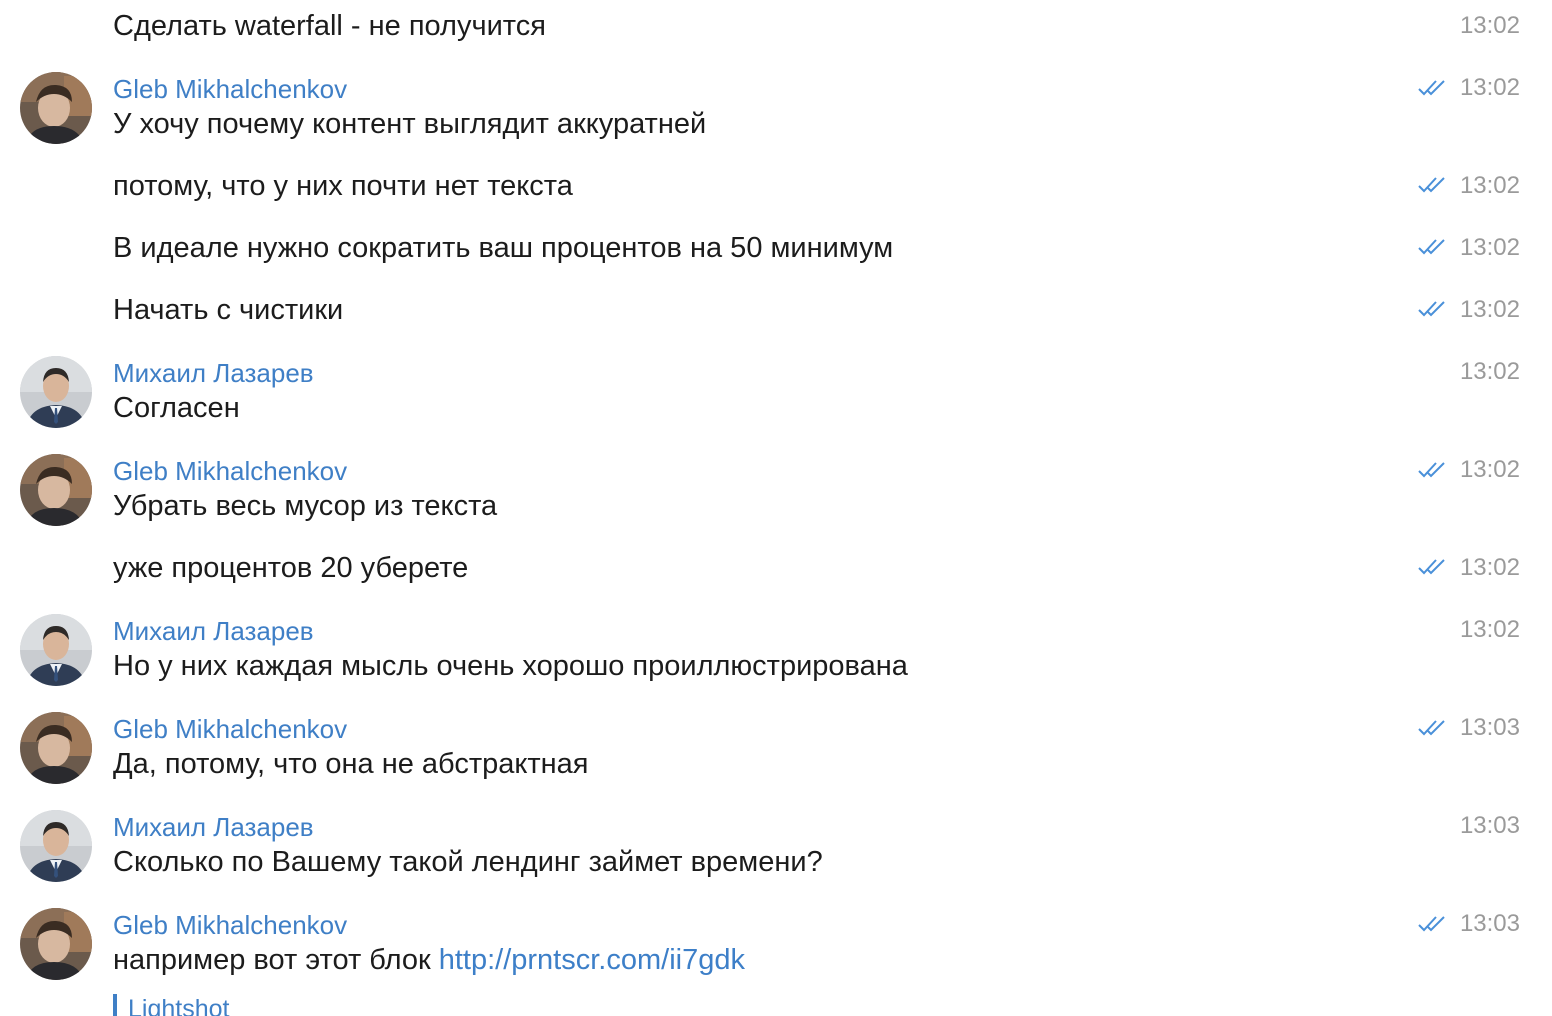 The height and width of the screenshot is (1016, 1552). I want to click on message-text: Сделать waterfall - не получится, so click(329, 26).